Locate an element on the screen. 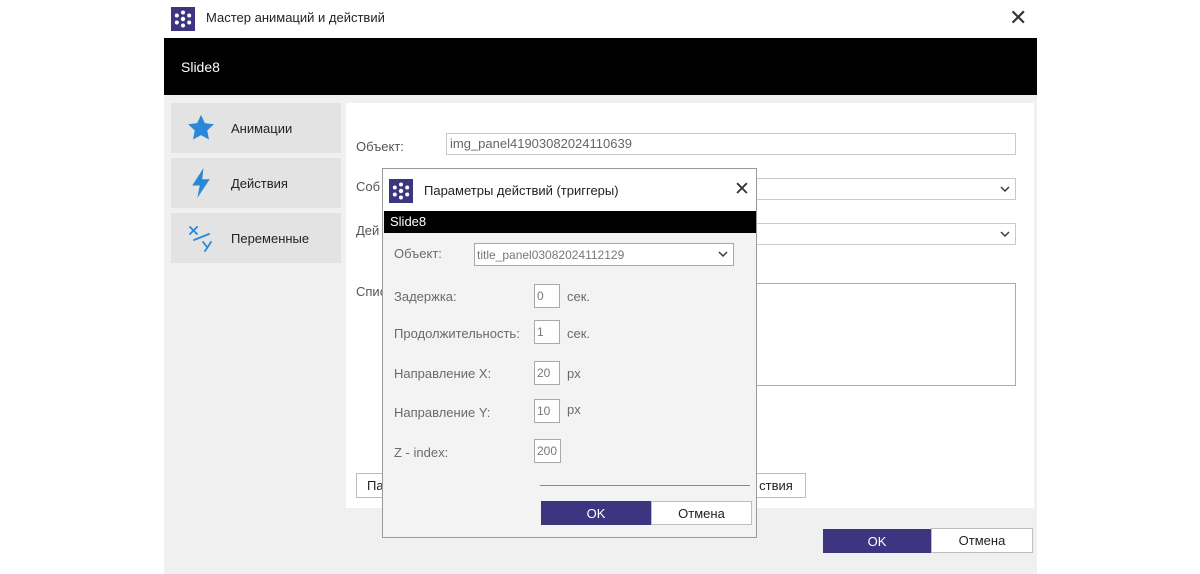 The height and width of the screenshot is (574, 1200). sidebar-item-animations: Анимации is located at coordinates (256, 128).